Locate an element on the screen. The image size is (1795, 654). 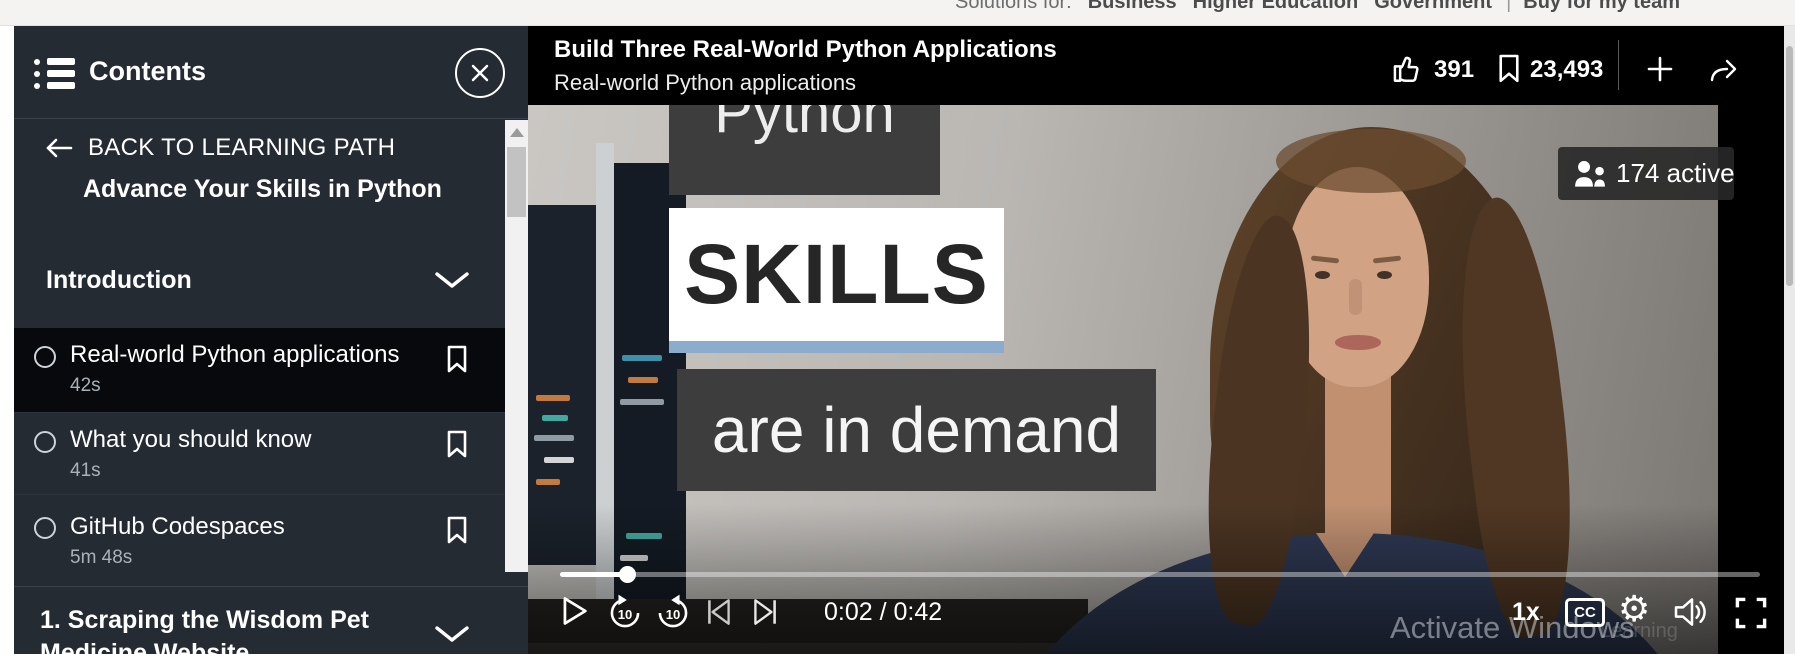
like-count: 391 is located at coordinates (1454, 69).